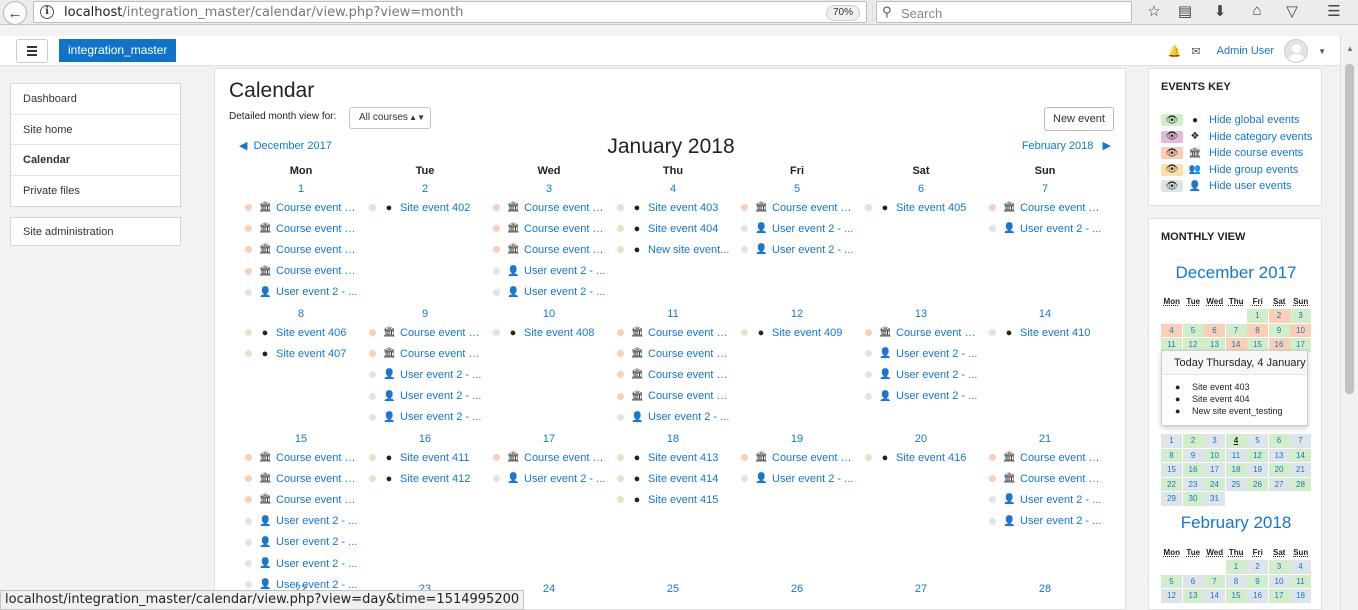 This screenshot has width=1358, height=610. Describe the element at coordinates (1300, 581) in the screenshot. I see `mini-day-link: 11` at that location.